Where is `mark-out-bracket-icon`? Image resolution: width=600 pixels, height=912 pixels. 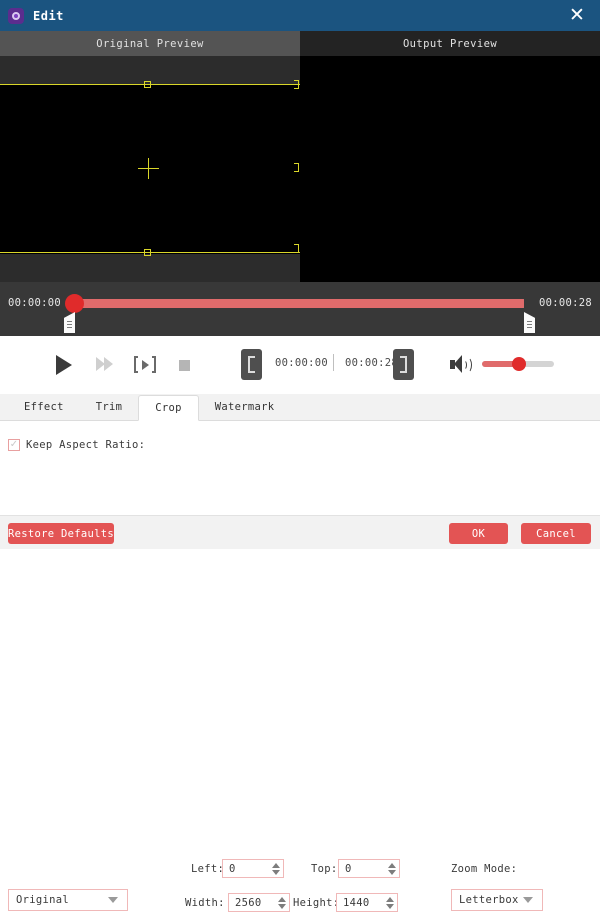 mark-out-bracket-icon is located at coordinates (403, 364).